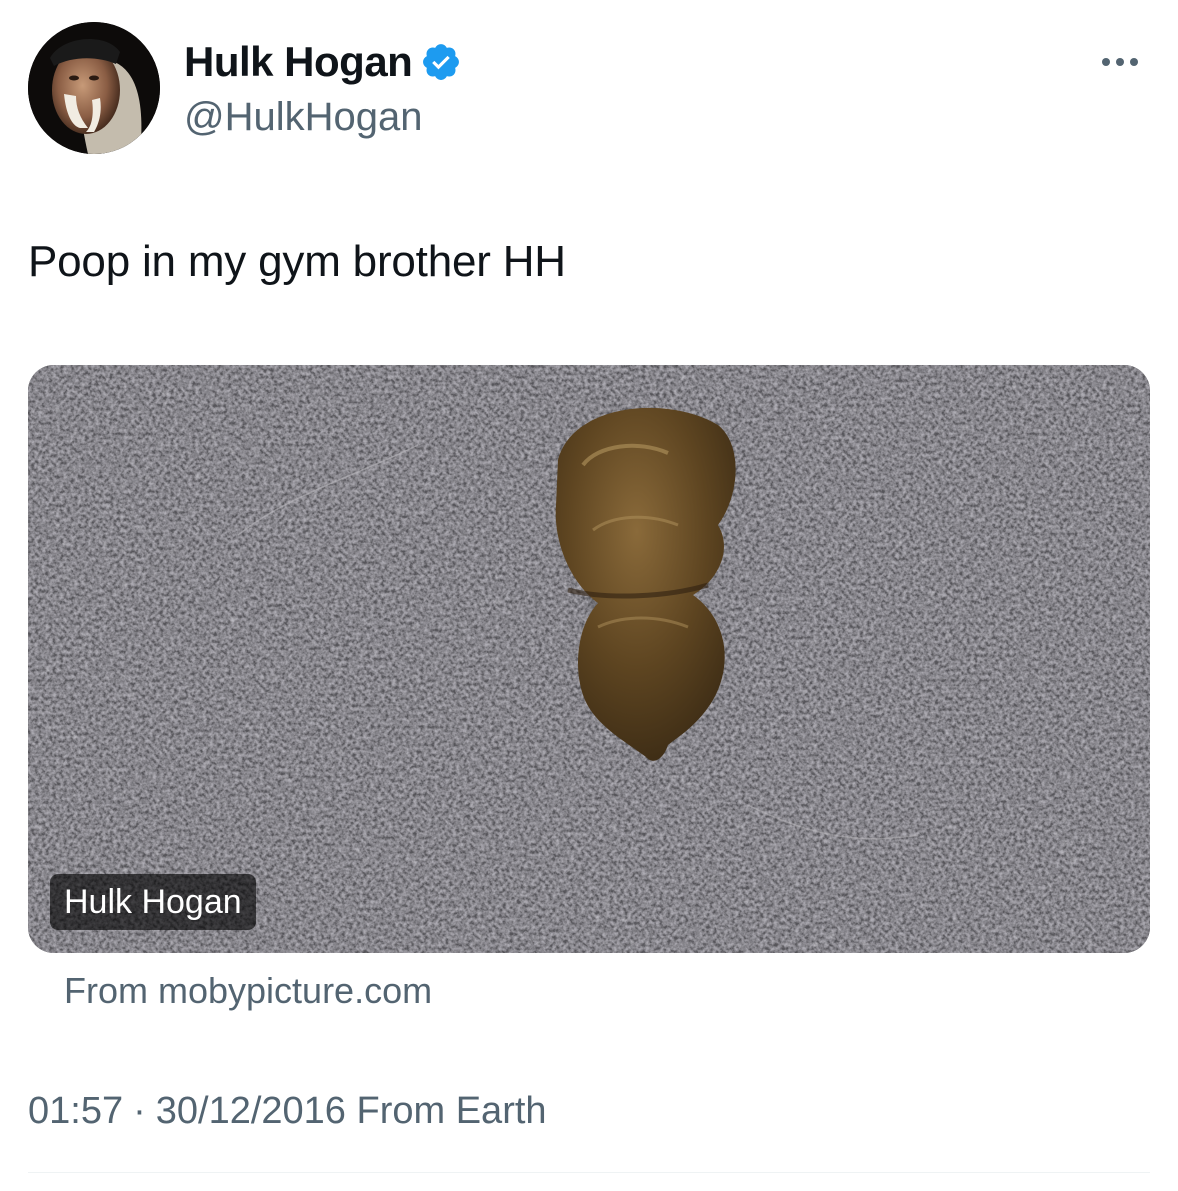 Image resolution: width=1178 pixels, height=1191 pixels. Describe the element at coordinates (251, 1111) in the screenshot. I see `tweet-date: 30/12/2016` at that location.